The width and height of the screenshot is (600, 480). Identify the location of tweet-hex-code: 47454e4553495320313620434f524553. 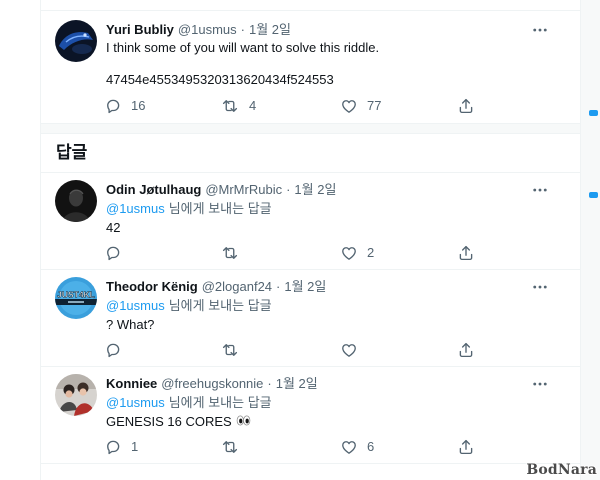
(220, 79).